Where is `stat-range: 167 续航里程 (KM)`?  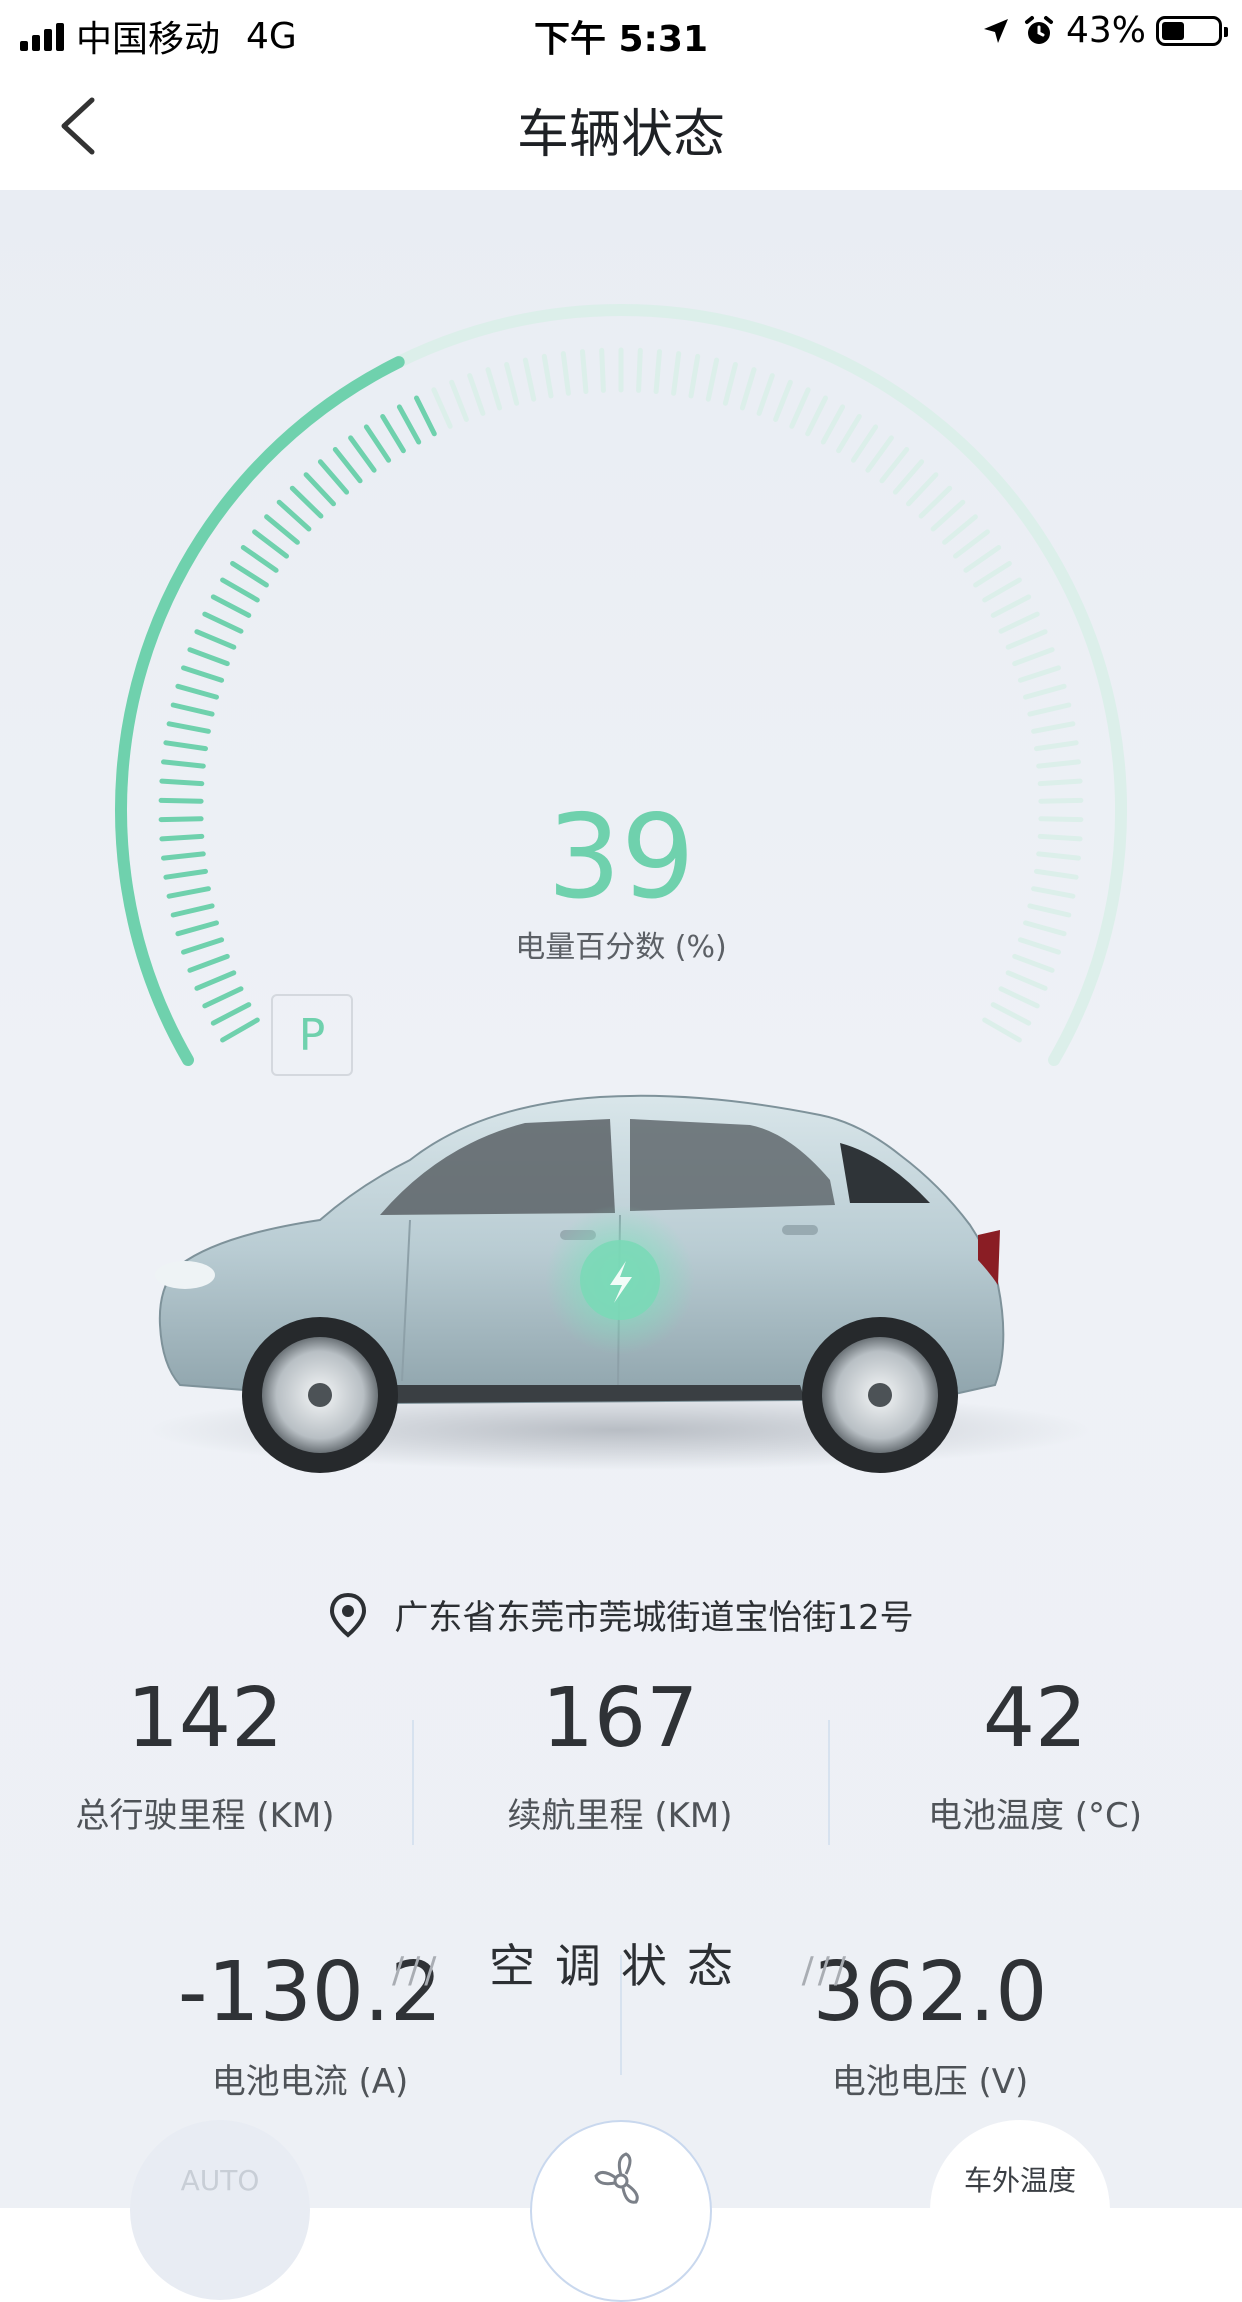
stat-range: 167 续航里程 (KM) is located at coordinates (620, 1757).